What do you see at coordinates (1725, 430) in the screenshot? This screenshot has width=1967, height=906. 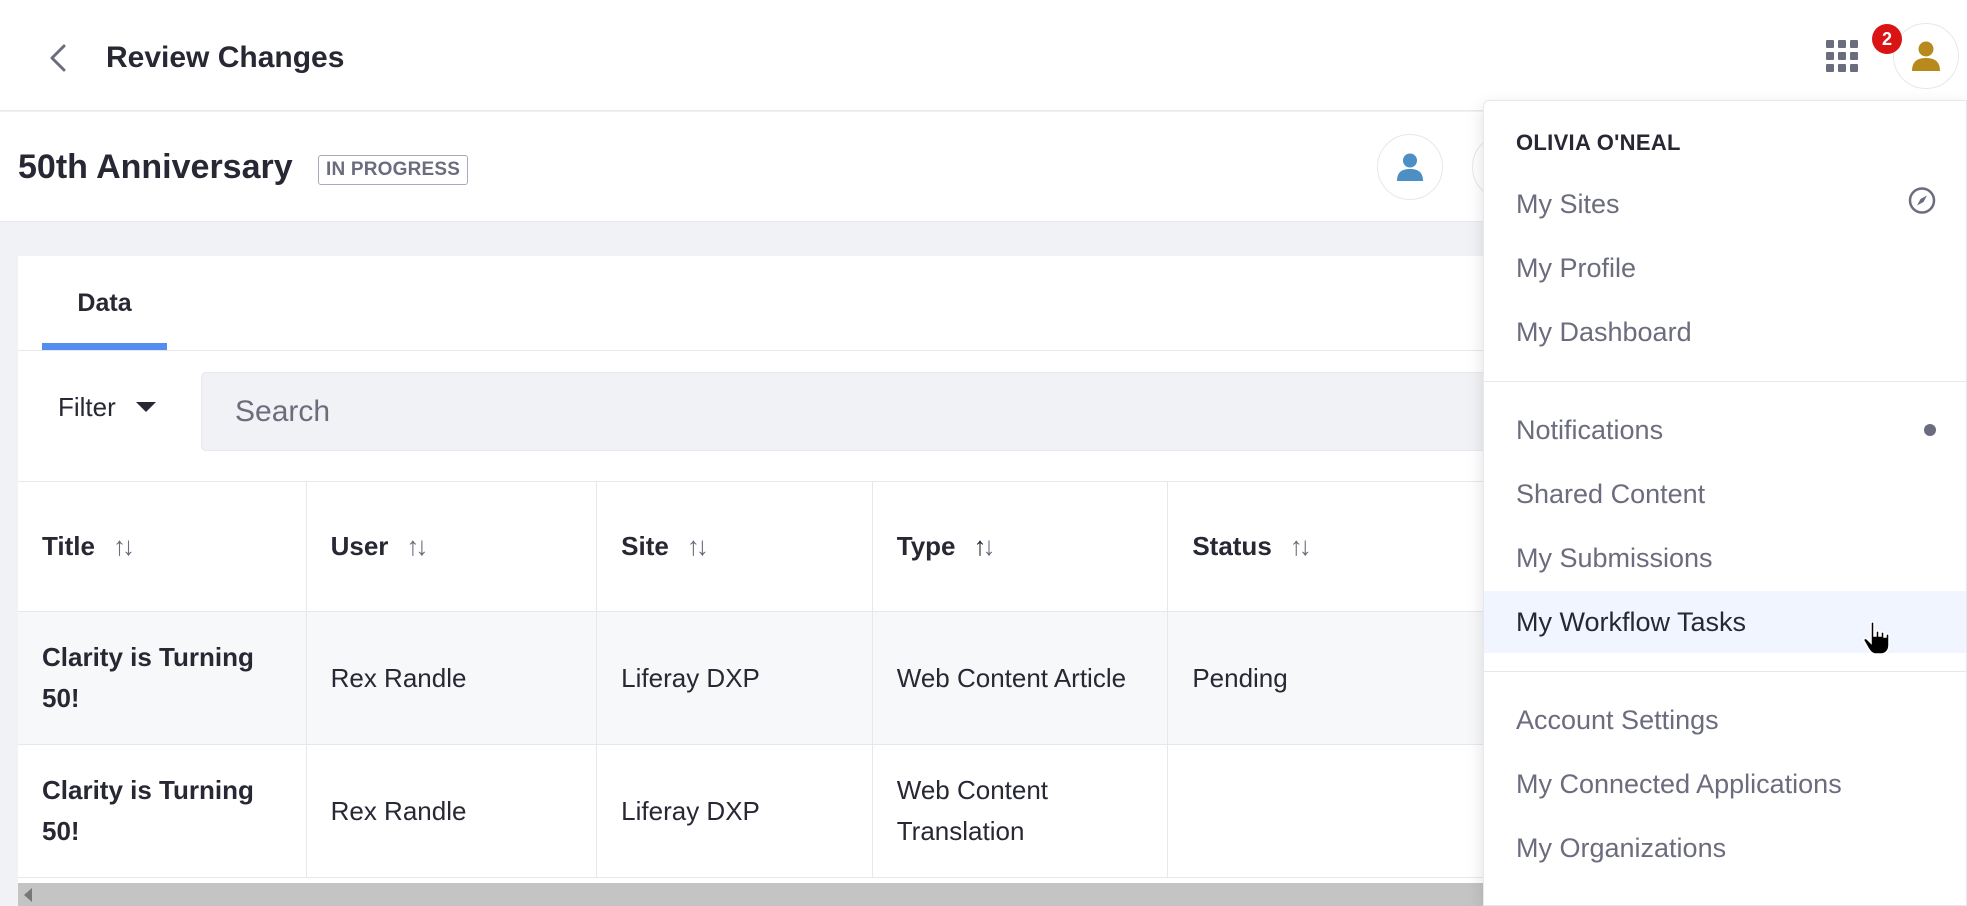 I see `menu-item-notifications: Notifications` at bounding box center [1725, 430].